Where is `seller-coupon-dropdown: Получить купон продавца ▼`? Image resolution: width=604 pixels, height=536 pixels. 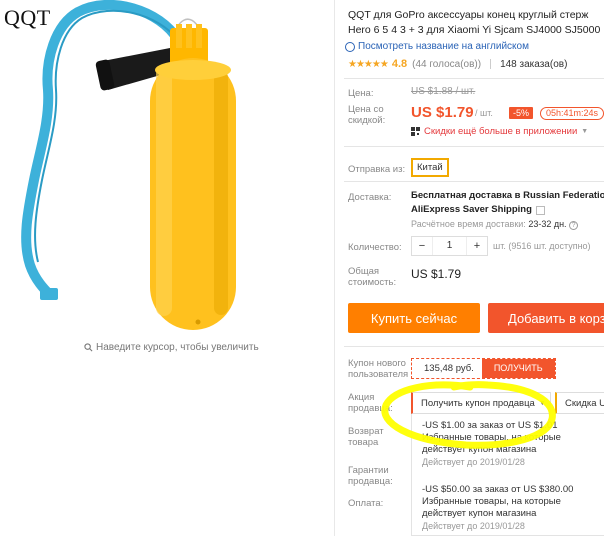 seller-coupon-dropdown: Получить купон продавца ▼ is located at coordinates (481, 403).